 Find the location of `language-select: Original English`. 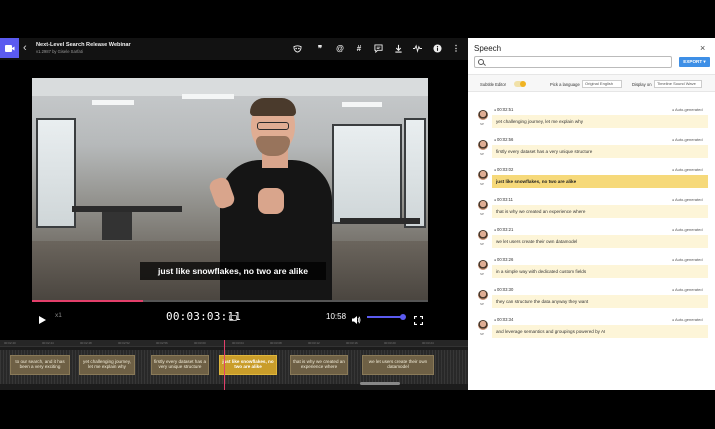

language-select: Original English is located at coordinates (602, 84).